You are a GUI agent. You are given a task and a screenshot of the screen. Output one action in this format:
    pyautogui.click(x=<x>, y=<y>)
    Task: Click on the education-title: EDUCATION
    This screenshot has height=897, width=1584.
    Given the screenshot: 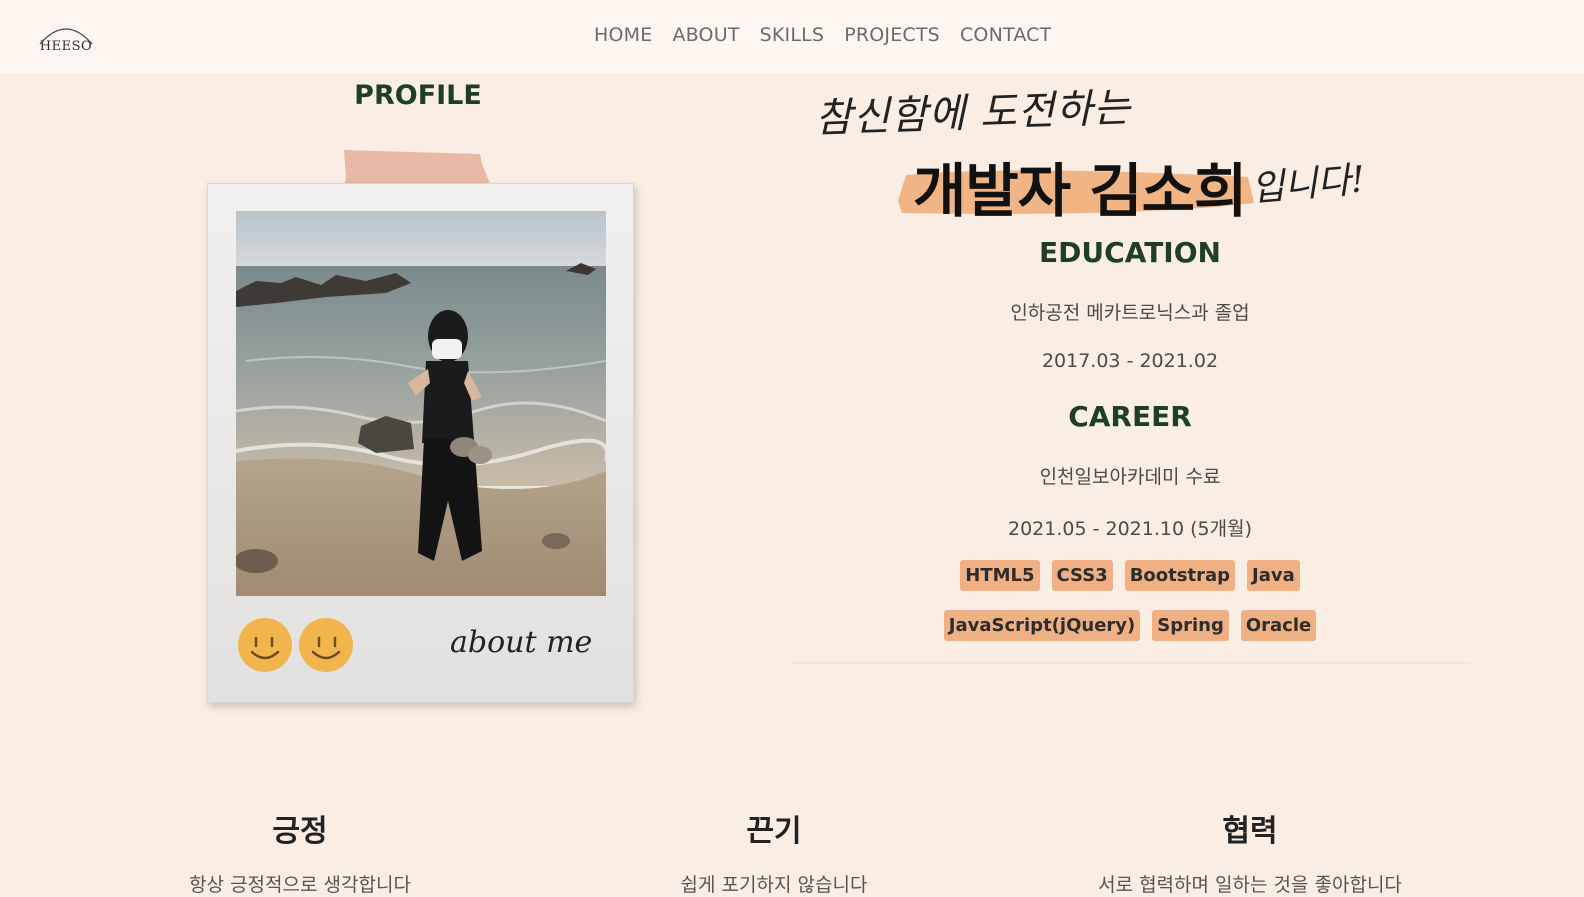 What is the action you would take?
    pyautogui.click(x=1130, y=252)
    